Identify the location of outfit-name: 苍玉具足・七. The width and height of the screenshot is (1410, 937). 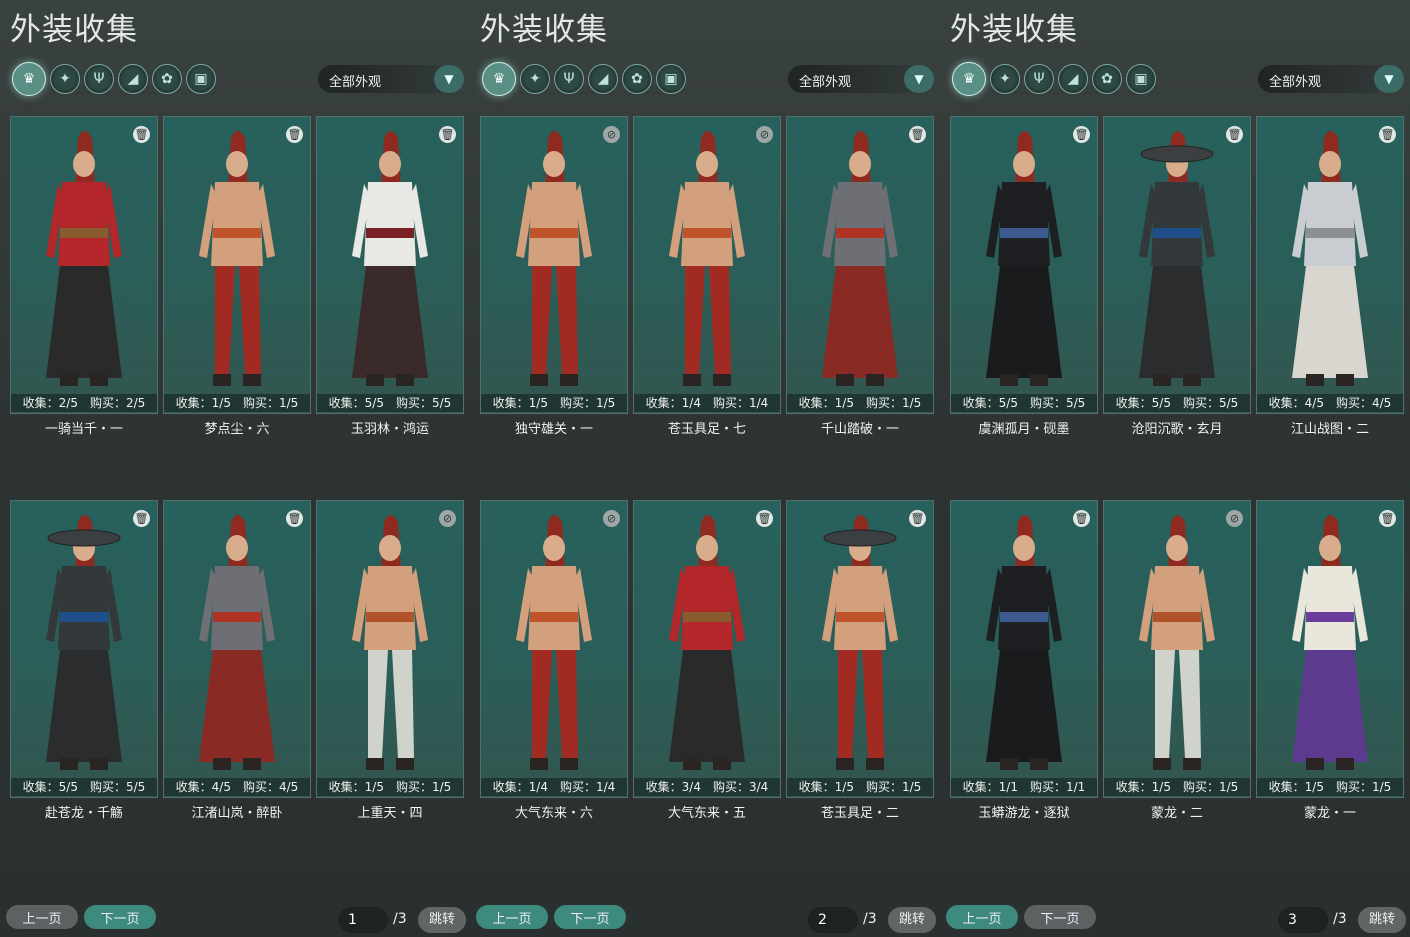
(706, 429).